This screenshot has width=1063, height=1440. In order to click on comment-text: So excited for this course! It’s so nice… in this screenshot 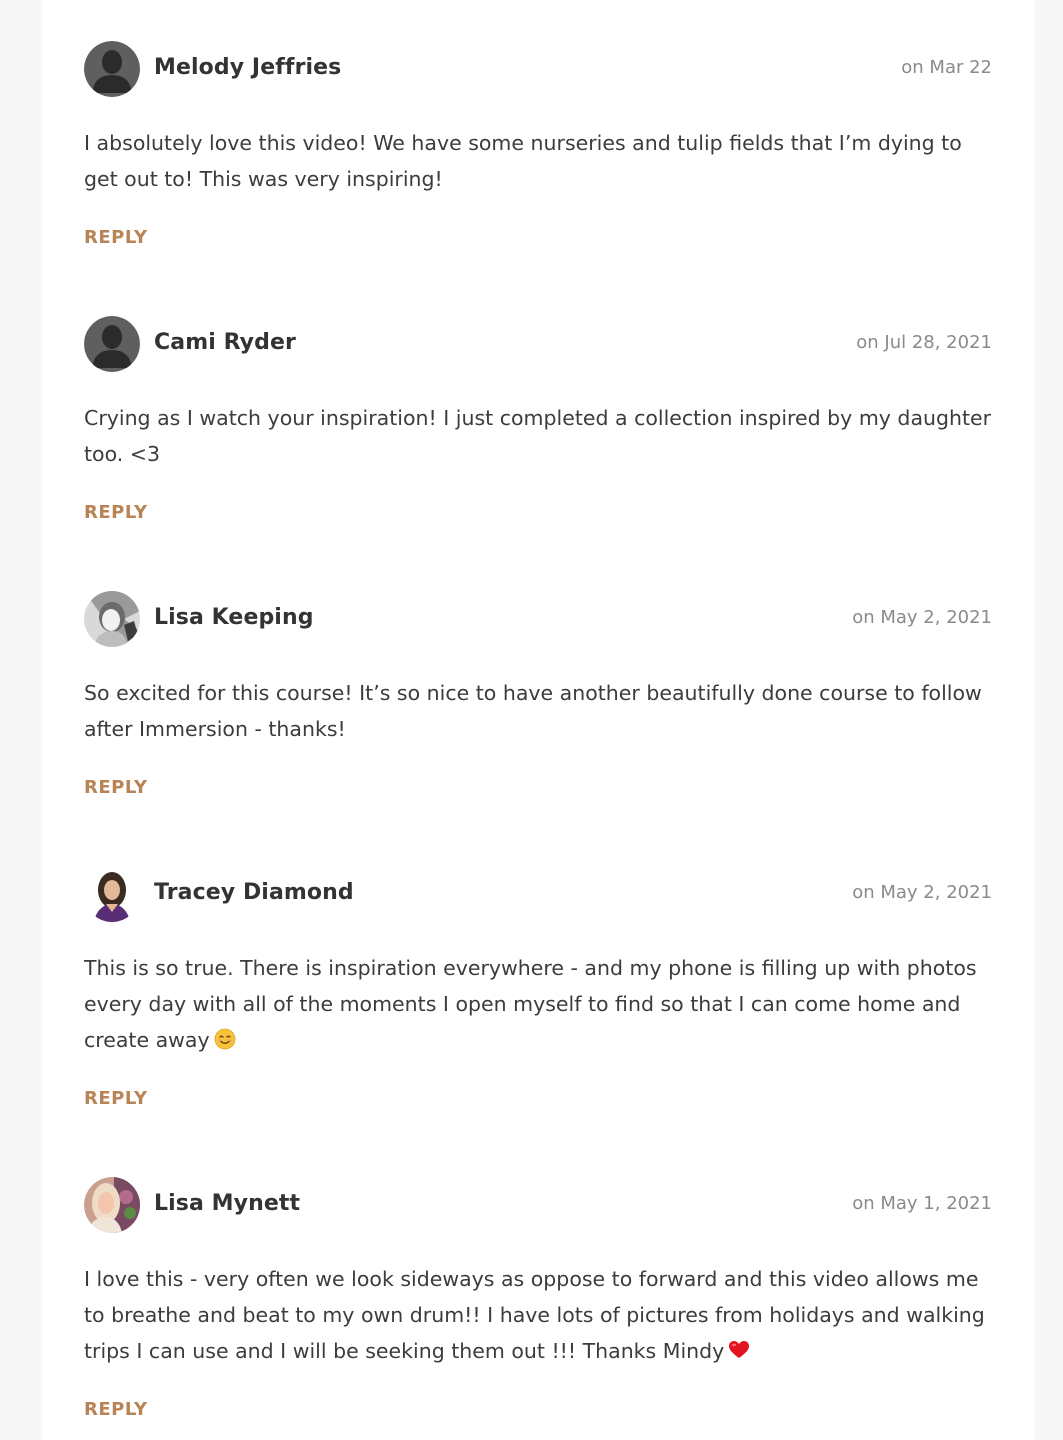, I will do `click(533, 711)`.